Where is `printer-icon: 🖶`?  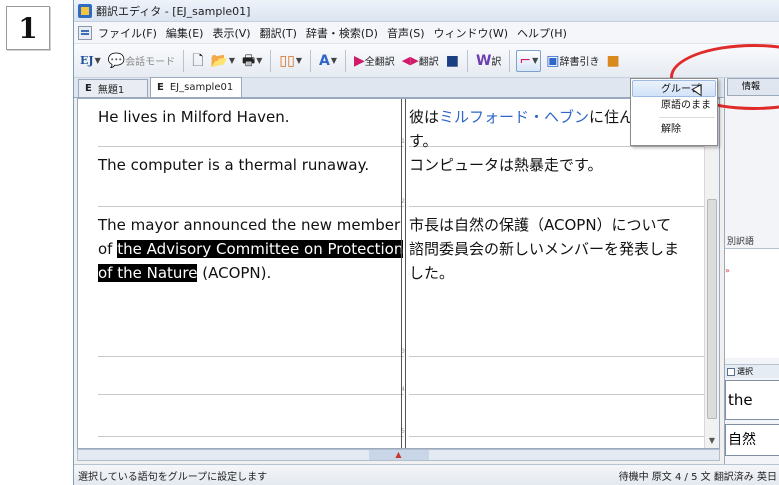
printer-icon: 🖶 is located at coordinates (249, 60).